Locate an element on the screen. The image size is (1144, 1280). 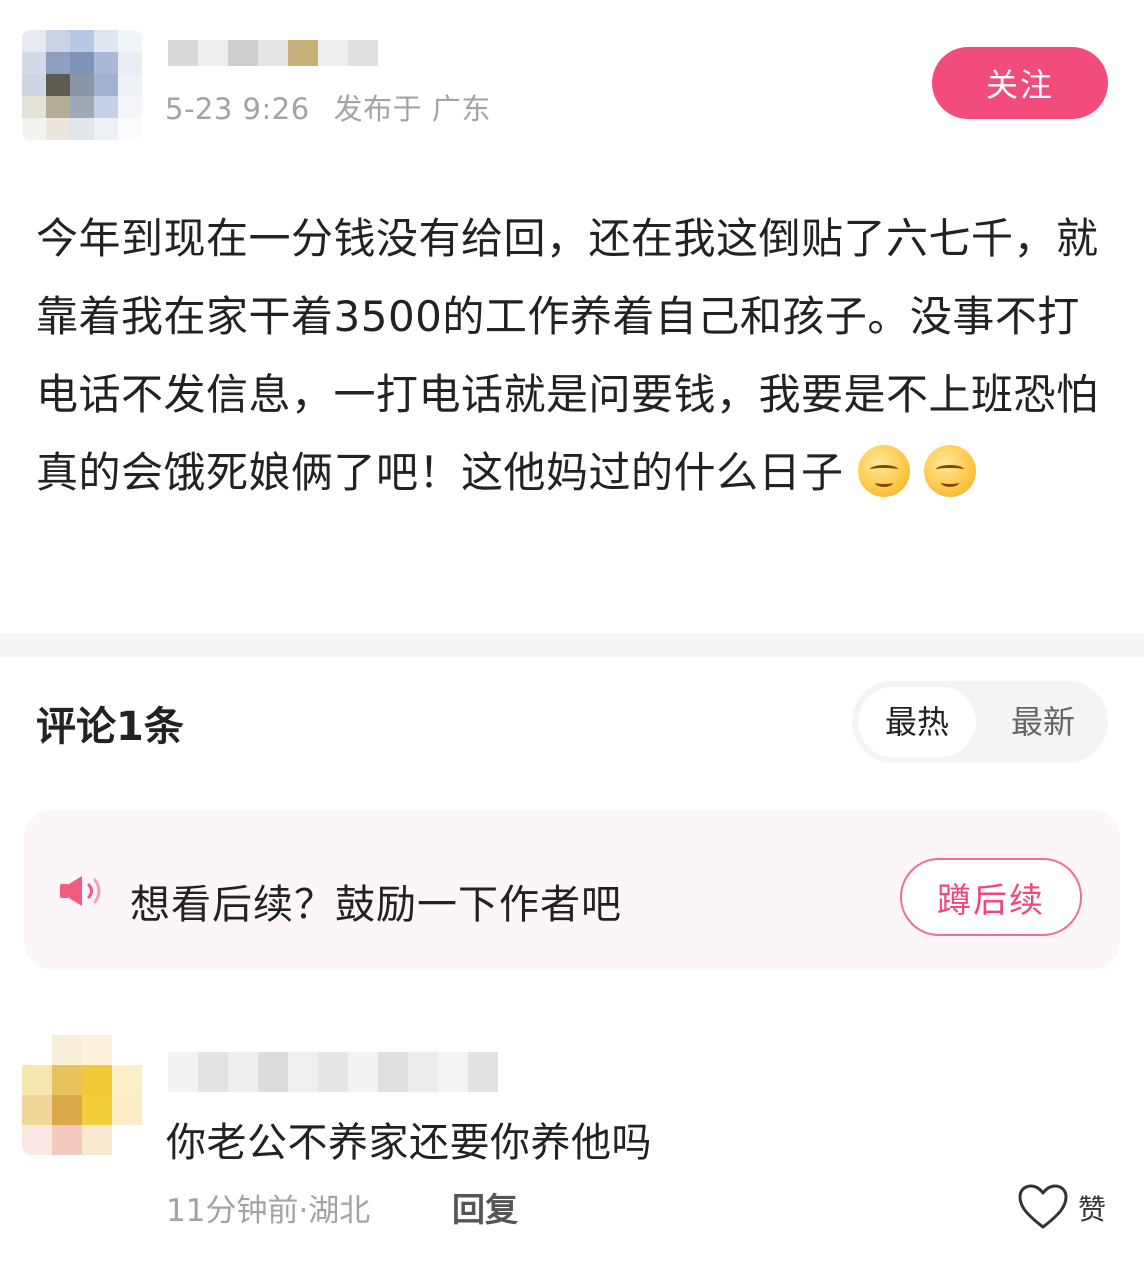
commenter-name-redacted is located at coordinates (333, 1072).